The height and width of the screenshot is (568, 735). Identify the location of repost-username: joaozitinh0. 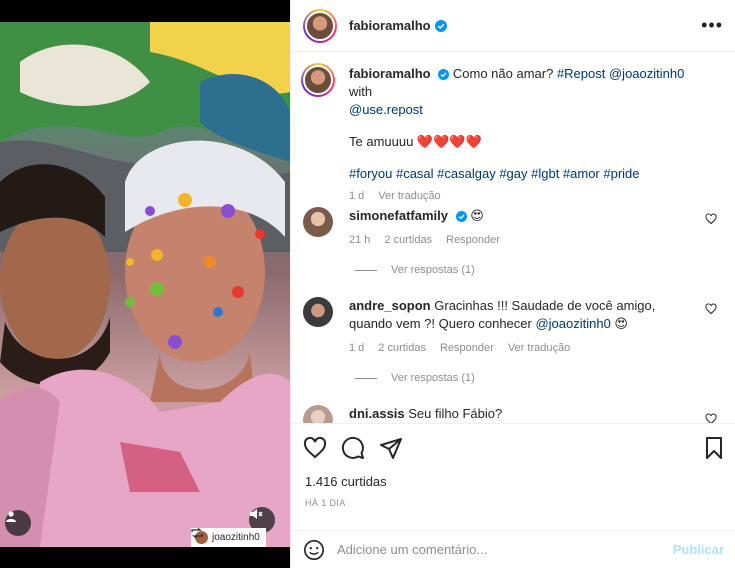
(236, 537).